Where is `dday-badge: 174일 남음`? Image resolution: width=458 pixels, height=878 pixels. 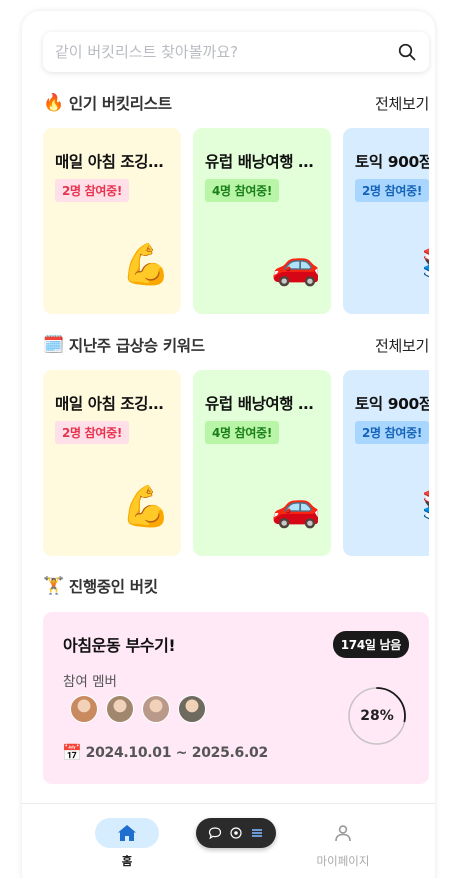 dday-badge: 174일 남음 is located at coordinates (370, 644).